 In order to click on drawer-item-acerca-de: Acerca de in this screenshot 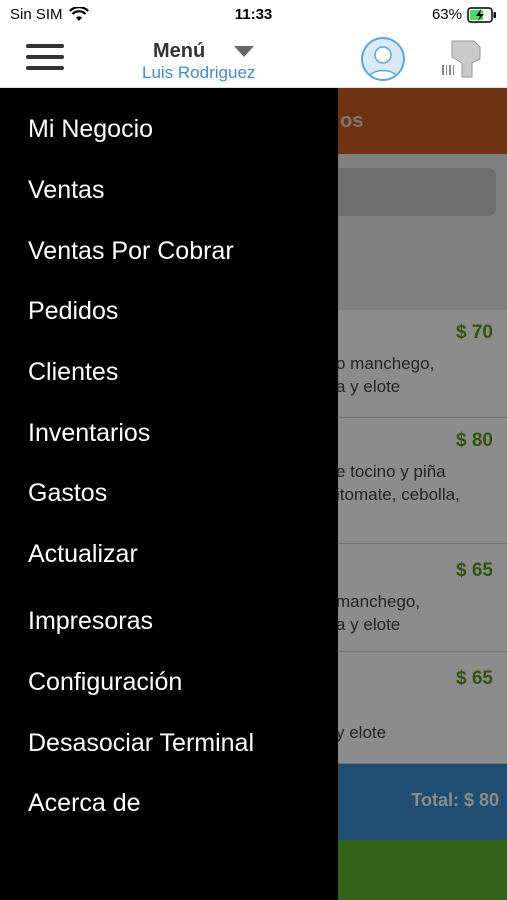, I will do `click(84, 803)`.